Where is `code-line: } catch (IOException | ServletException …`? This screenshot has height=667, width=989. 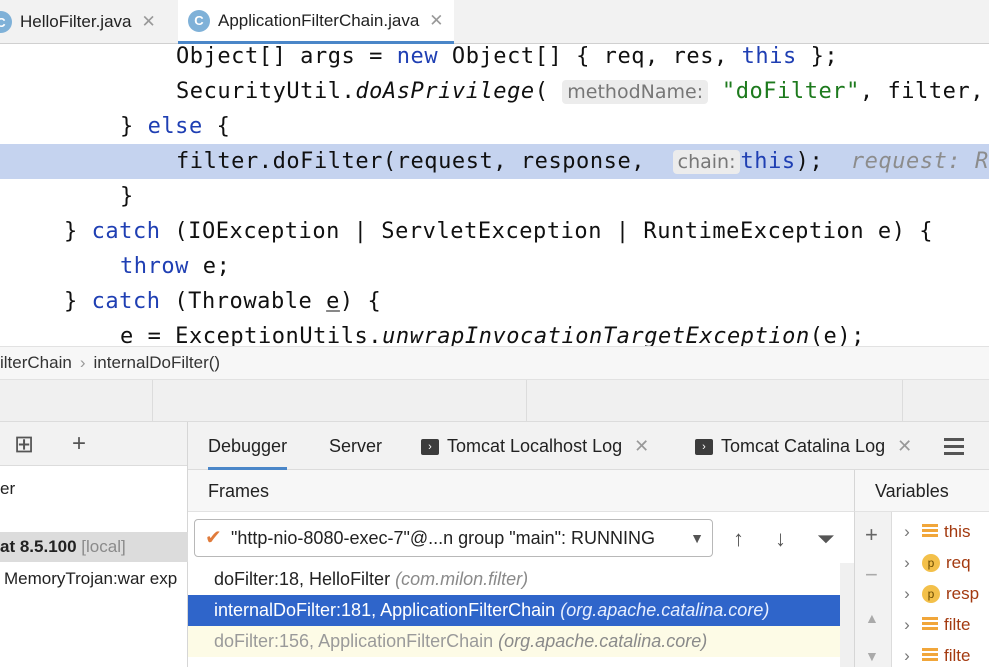
code-line: } catch (IOException | ServletException … is located at coordinates (499, 231).